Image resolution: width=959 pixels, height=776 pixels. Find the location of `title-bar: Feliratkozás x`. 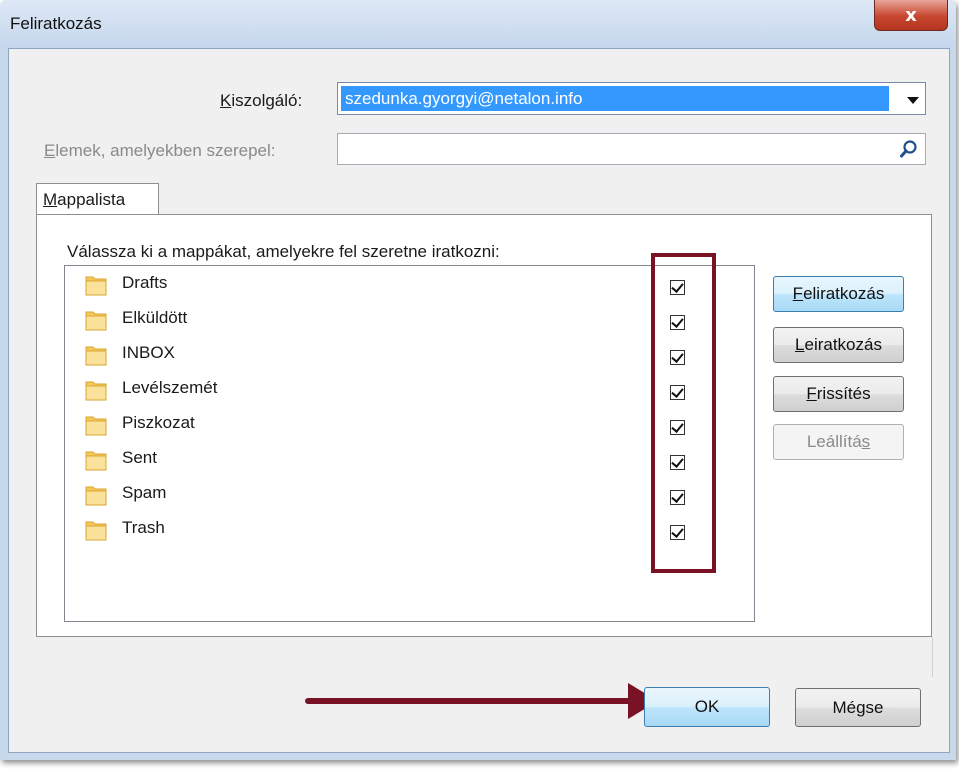

title-bar: Feliratkozás x is located at coordinates (478, 24).